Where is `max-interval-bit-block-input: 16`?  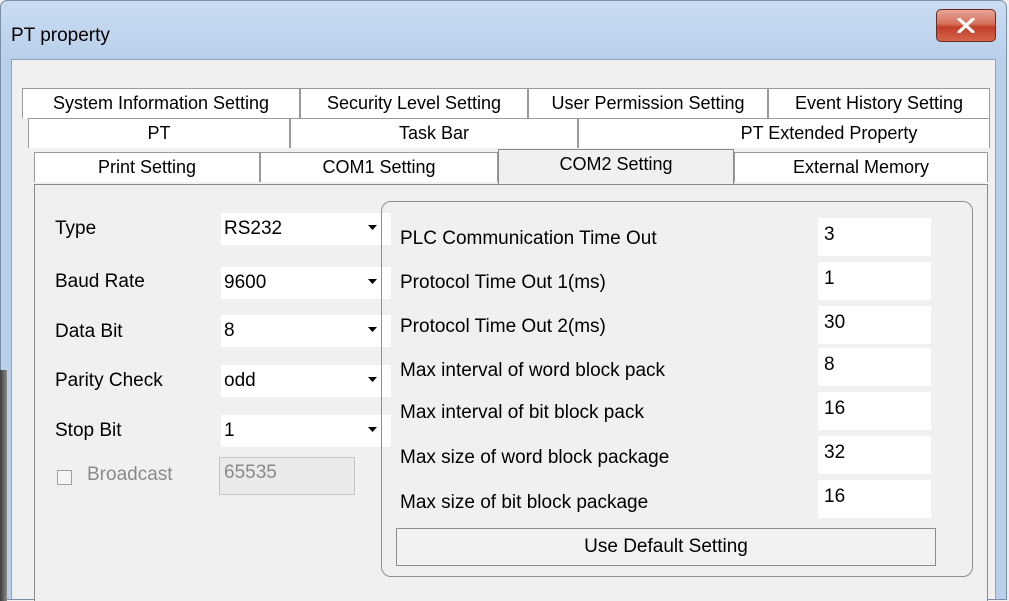 max-interval-bit-block-input: 16 is located at coordinates (874, 411).